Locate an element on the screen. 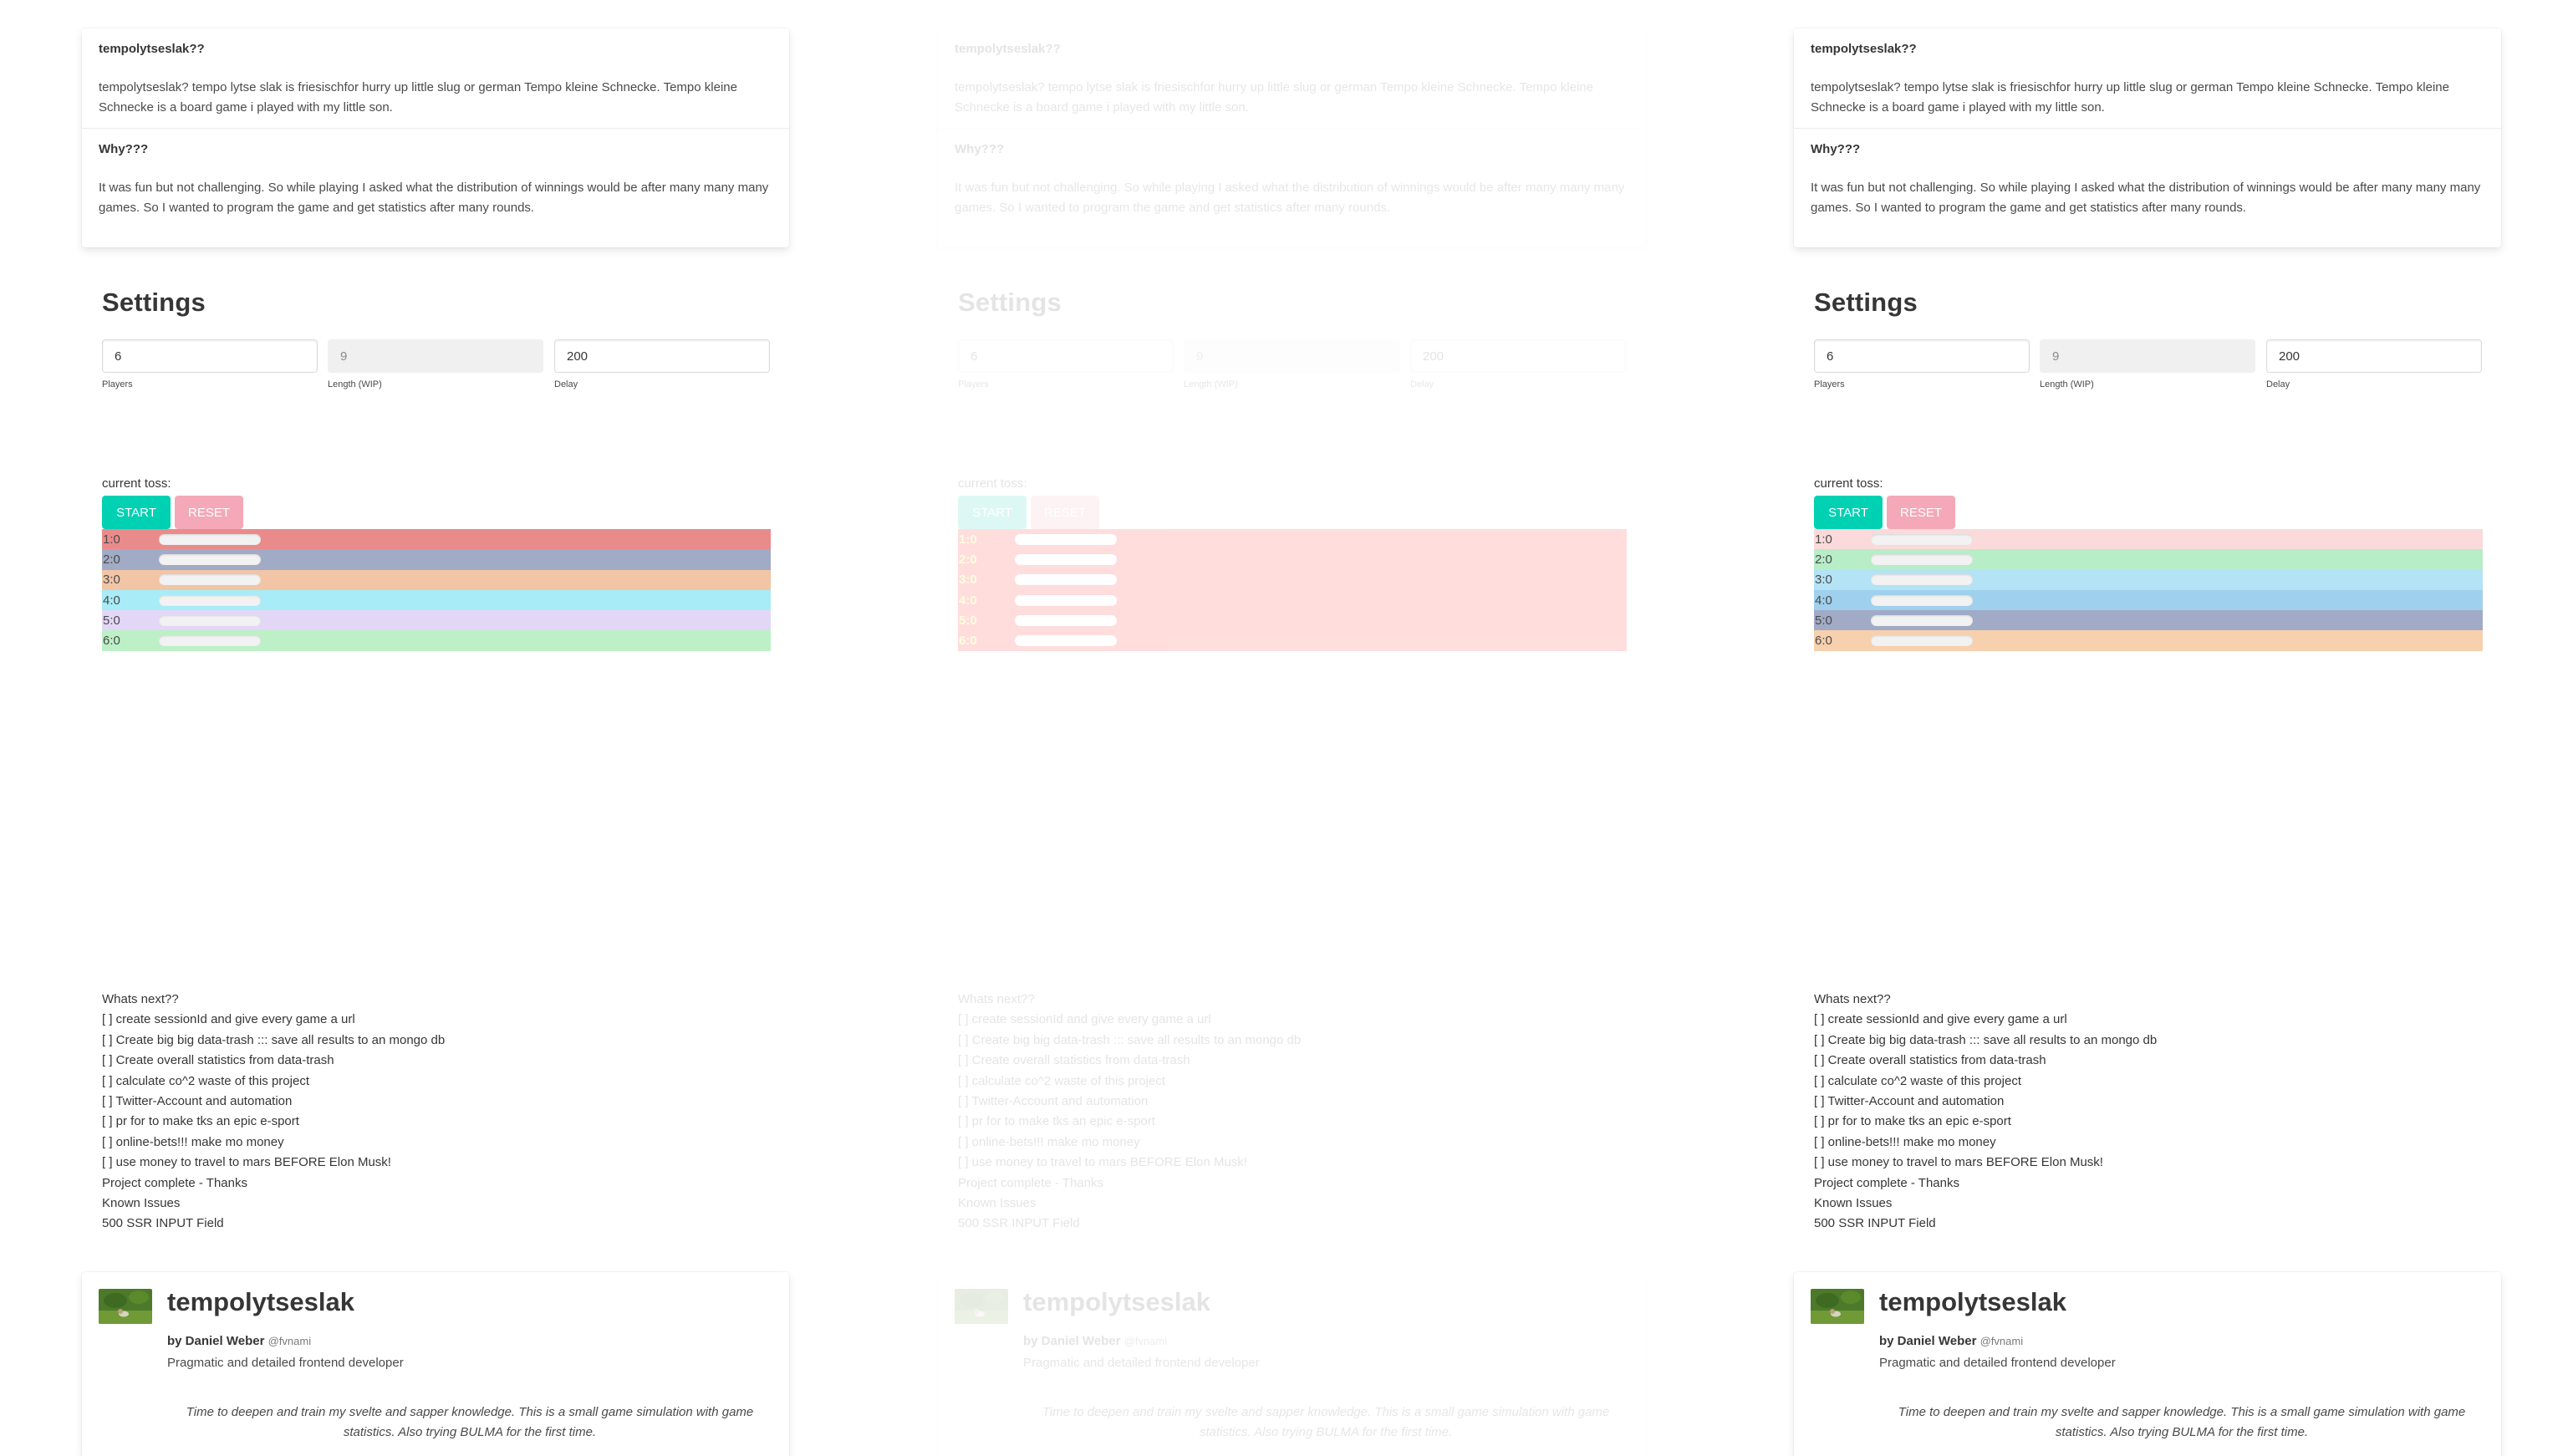 This screenshot has width=2568, height=1456. length-input is located at coordinates (1291, 356).